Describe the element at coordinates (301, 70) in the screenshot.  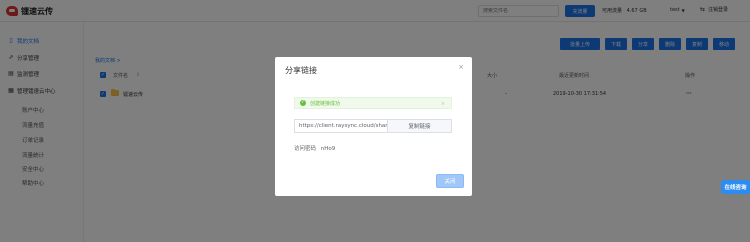
I see `dialog-title: 分享链接` at that location.